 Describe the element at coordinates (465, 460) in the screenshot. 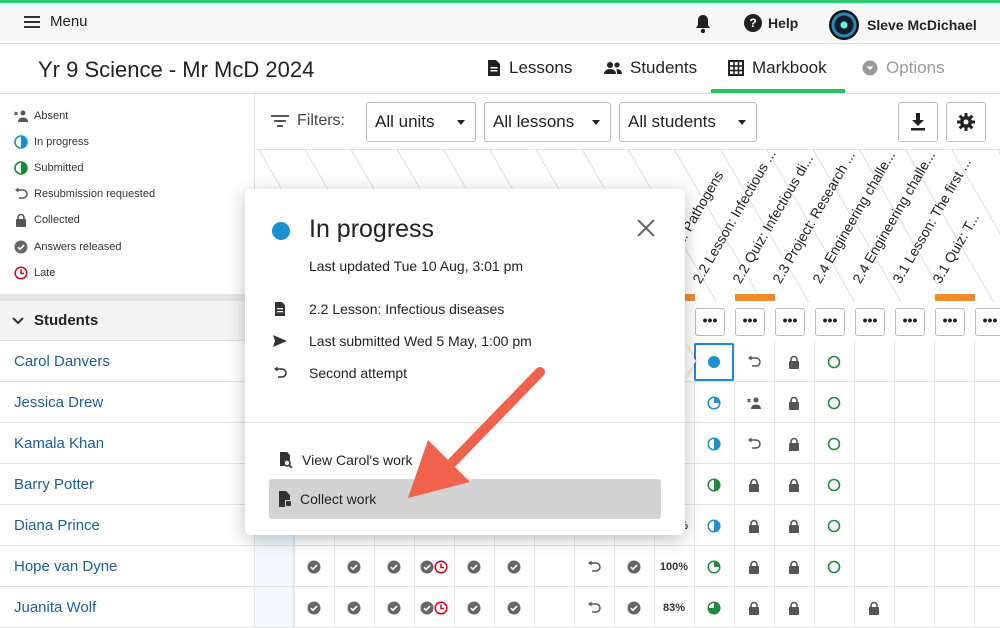

I see `view-work-button: View Carol's work` at that location.